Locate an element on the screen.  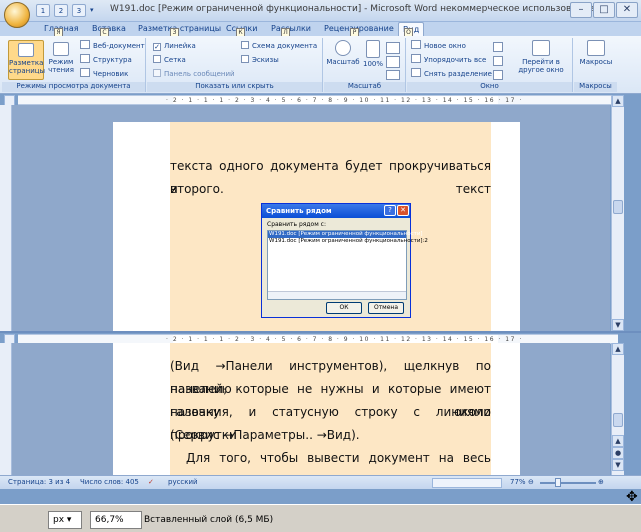
unit-select: px ▾ is located at coordinates (65, 520).